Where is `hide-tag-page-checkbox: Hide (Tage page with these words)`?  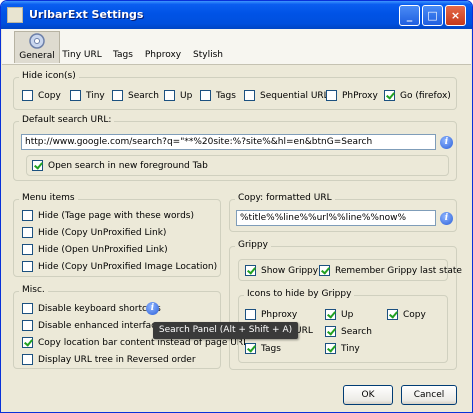 hide-tag-page-checkbox: Hide (Tage page with these words) is located at coordinates (108, 215).